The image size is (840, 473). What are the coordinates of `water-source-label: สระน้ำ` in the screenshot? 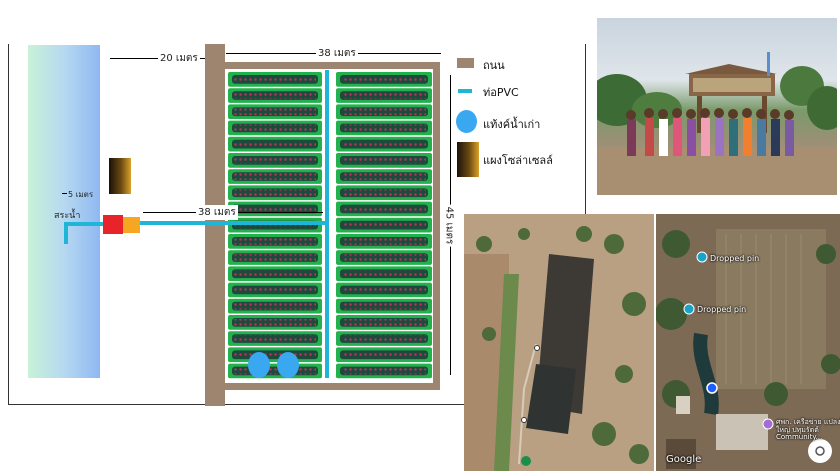 It's located at (67, 216).